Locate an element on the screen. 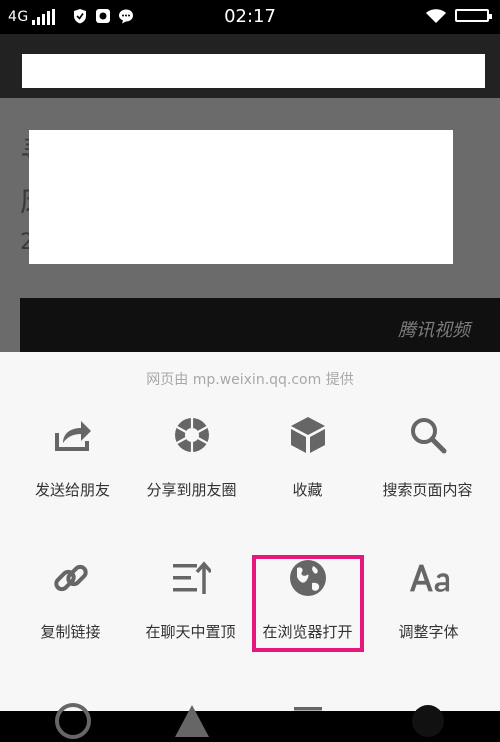 This screenshot has height=742, width=500. moments-shutter-icon is located at coordinates (192, 435).